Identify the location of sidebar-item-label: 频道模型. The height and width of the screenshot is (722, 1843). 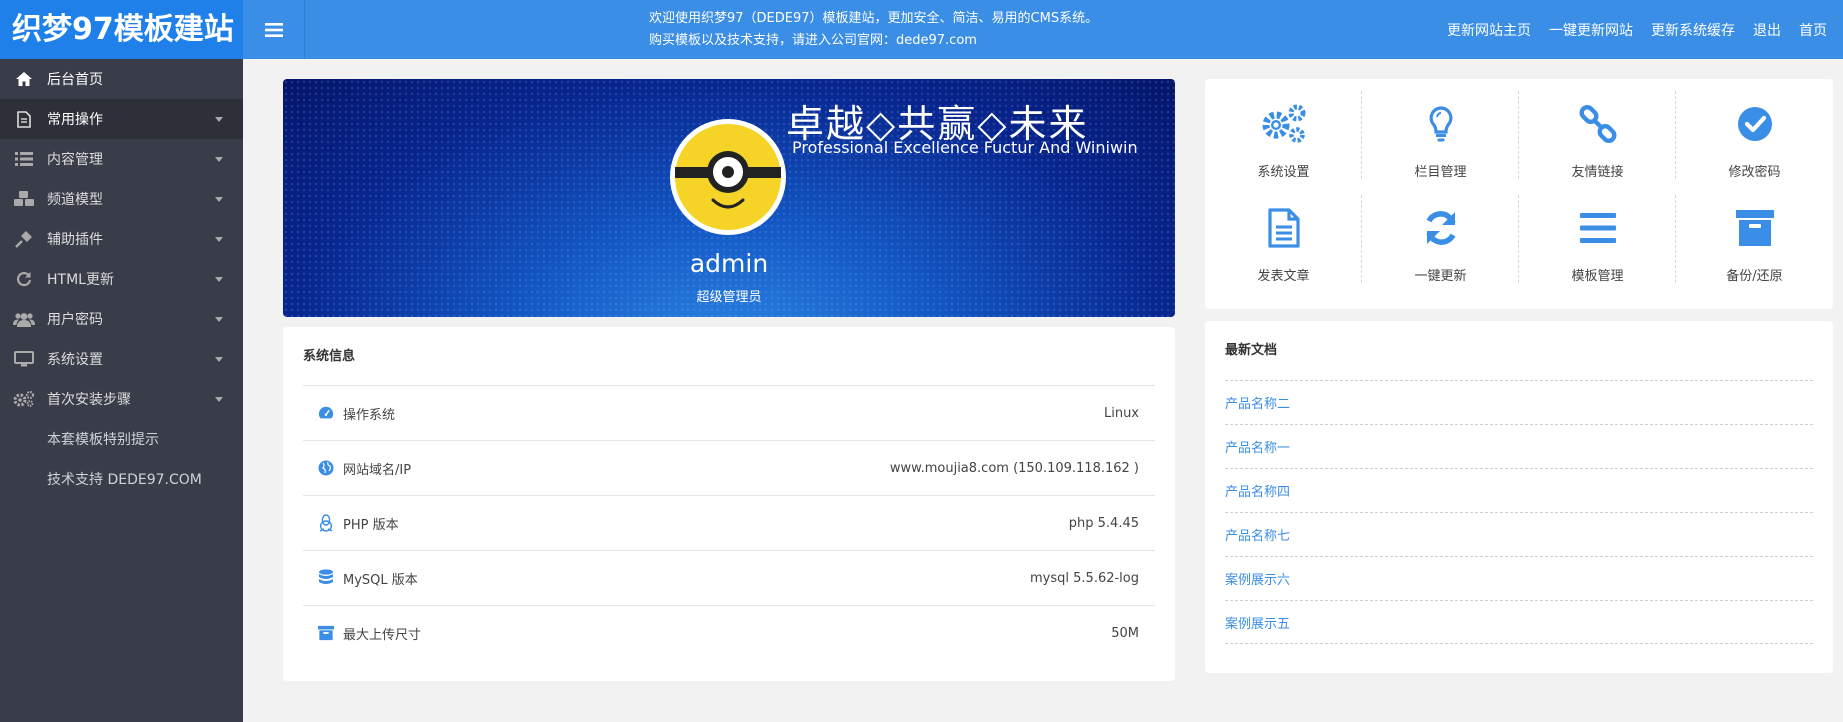
(75, 200).